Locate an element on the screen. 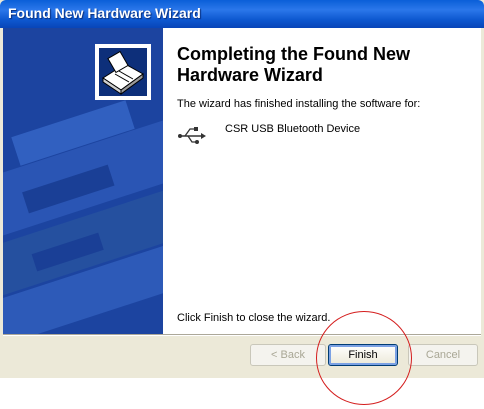 The height and width of the screenshot is (409, 484). window-title: Found New Hardware Wizard is located at coordinates (104, 13).